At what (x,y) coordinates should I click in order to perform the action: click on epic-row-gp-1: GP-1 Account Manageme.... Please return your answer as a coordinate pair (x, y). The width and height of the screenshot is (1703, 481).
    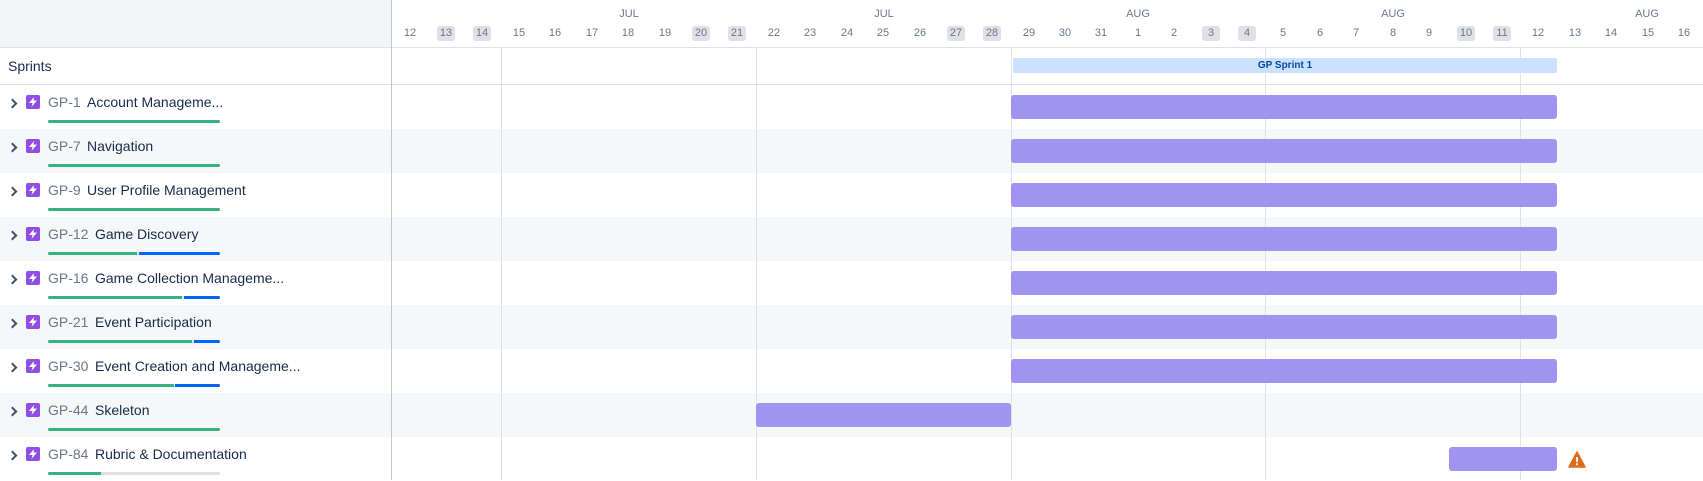
    Looking at the image, I should click on (195, 107).